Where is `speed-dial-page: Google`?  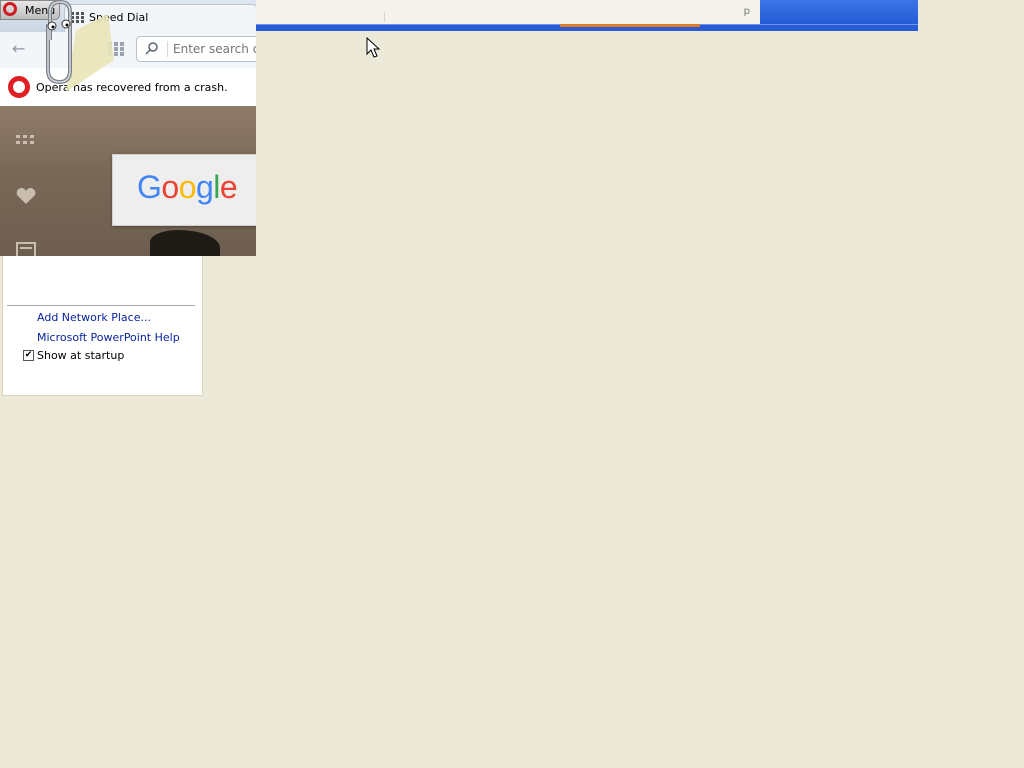 speed-dial-page: Google is located at coordinates (128, 181).